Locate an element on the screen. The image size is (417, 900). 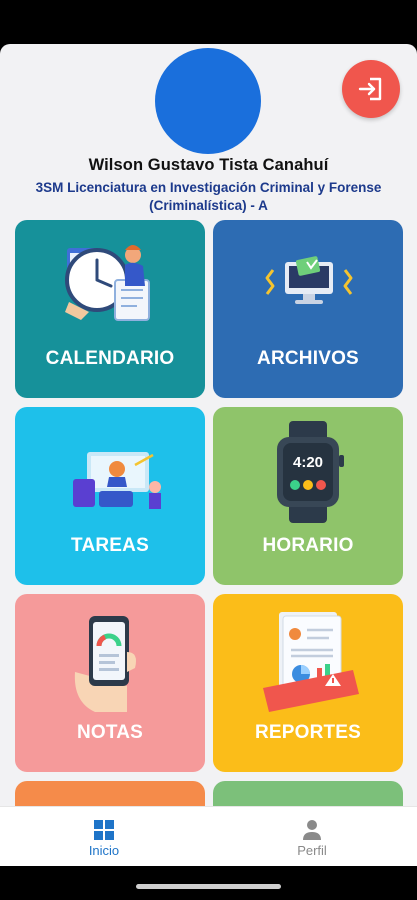
calendar-clock-illustration is located at coordinates (107, 283).